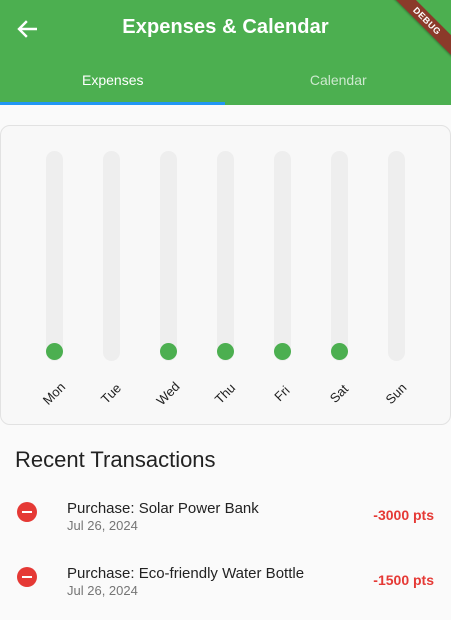 This screenshot has height=620, width=451. I want to click on page-title: Expenses & Calendar, so click(225, 27).